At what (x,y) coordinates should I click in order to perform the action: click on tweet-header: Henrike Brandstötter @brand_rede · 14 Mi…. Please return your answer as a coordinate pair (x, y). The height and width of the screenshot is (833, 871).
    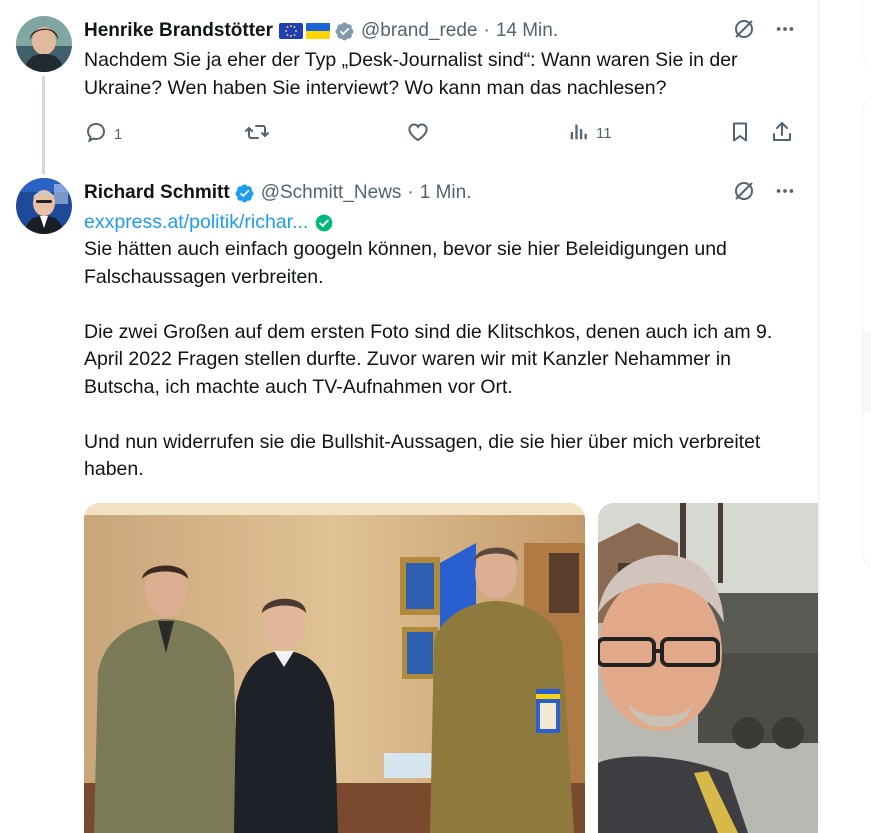
    Looking at the image, I should click on (321, 31).